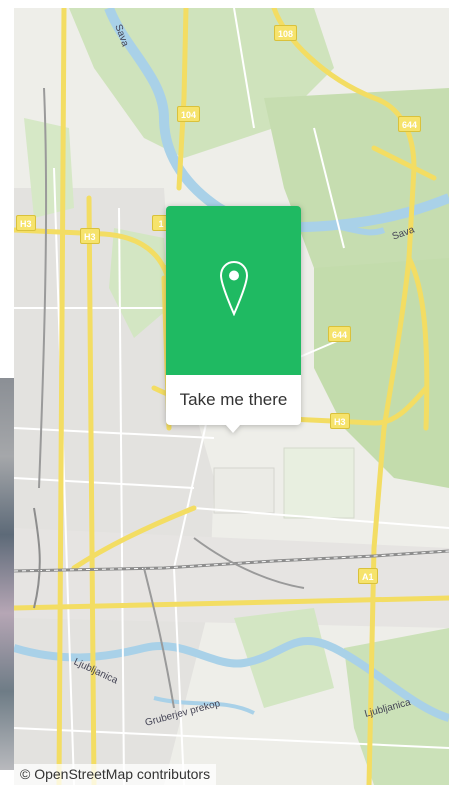 Image resolution: width=449 pixels, height=785 pixels. I want to click on popup-header, so click(233, 290).